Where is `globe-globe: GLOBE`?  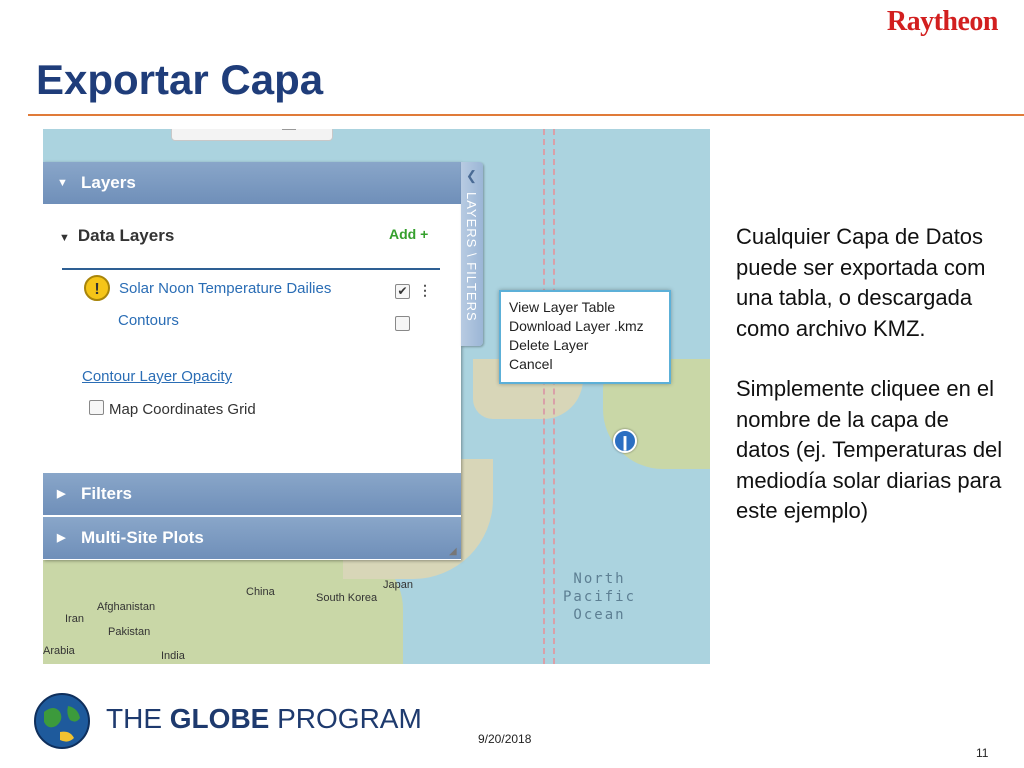
globe-globe: GLOBE is located at coordinates (219, 718).